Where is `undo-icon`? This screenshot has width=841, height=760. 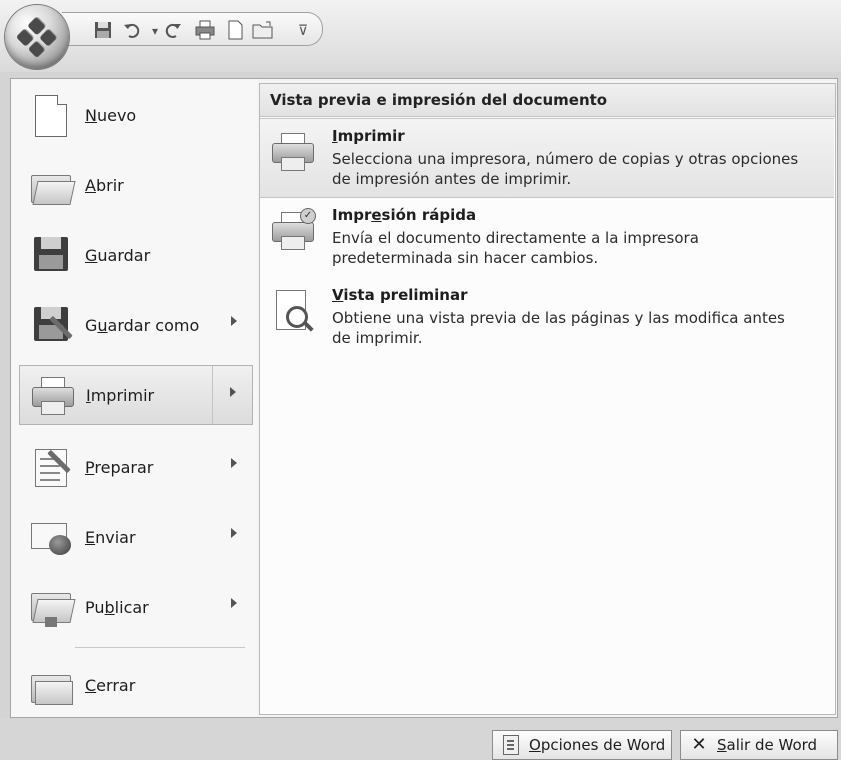
undo-icon is located at coordinates (133, 31).